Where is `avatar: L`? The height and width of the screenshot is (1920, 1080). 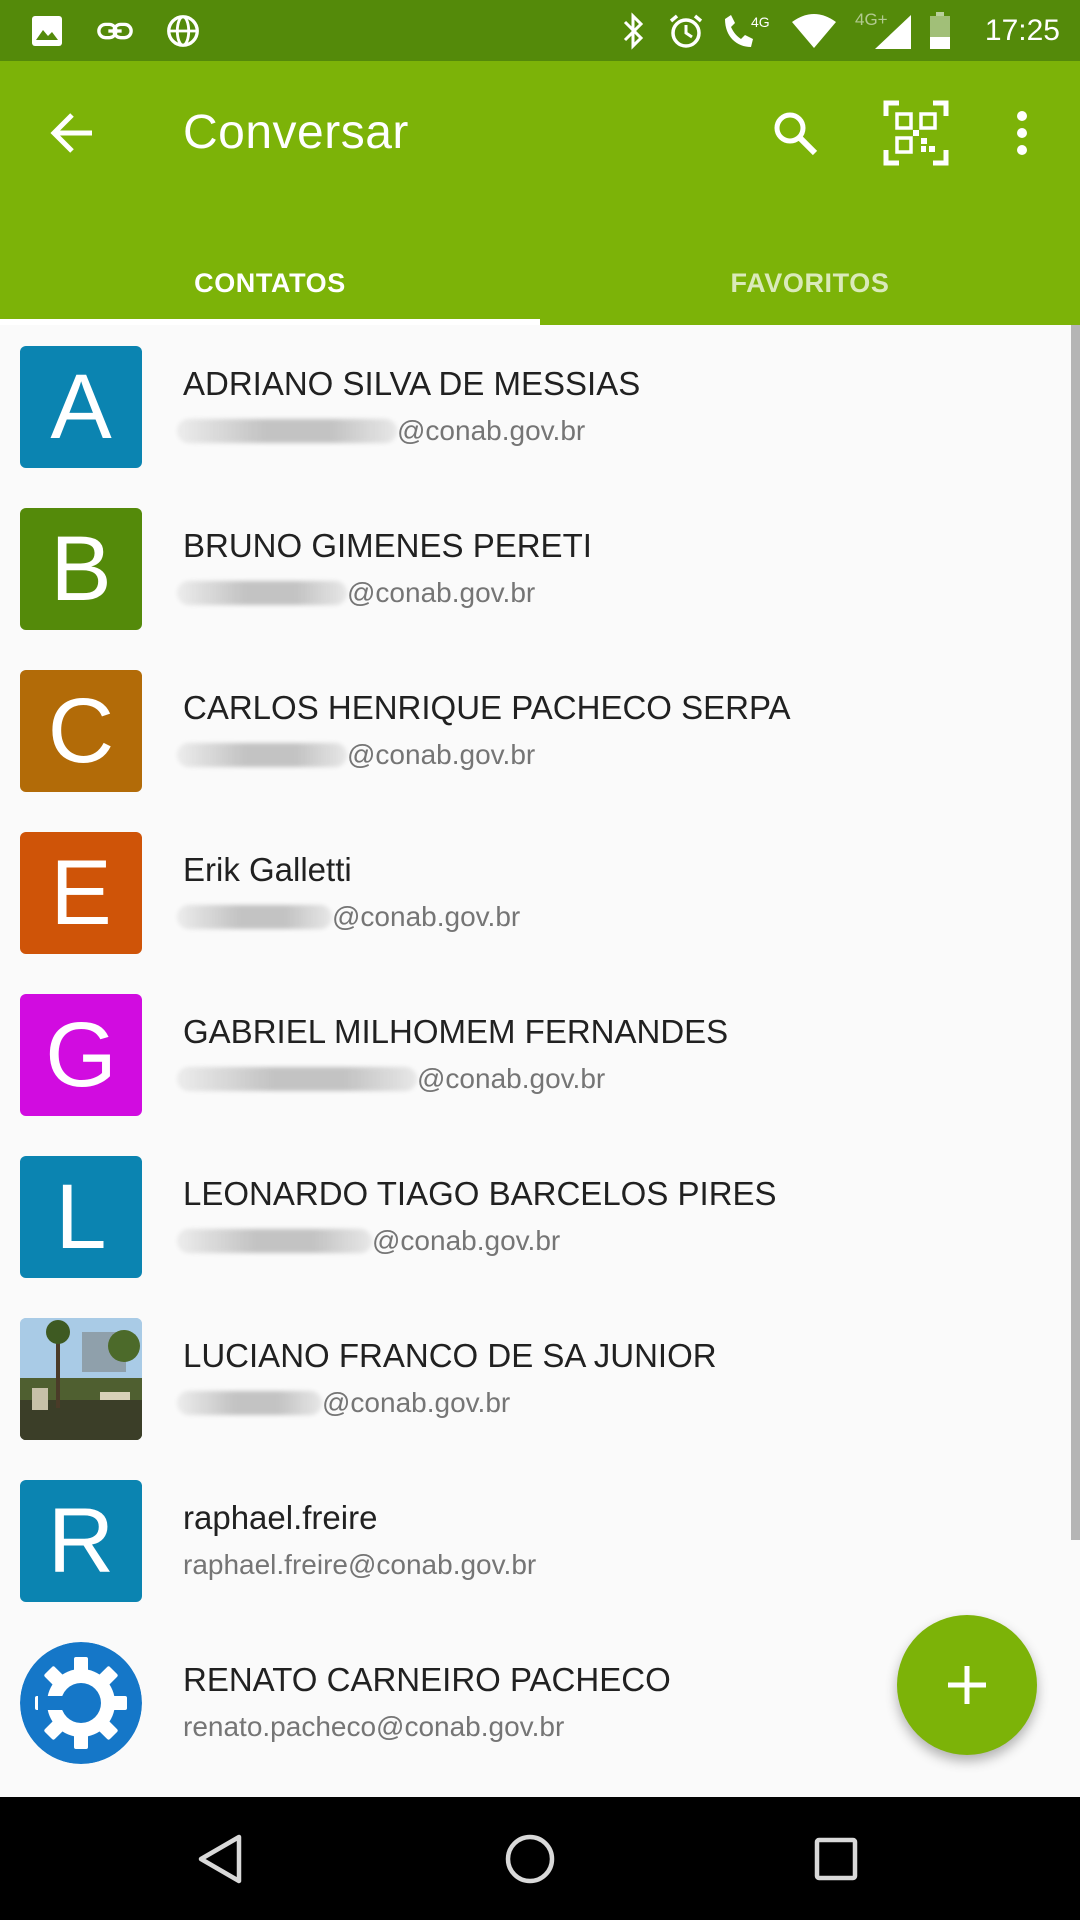 avatar: L is located at coordinates (81, 1217).